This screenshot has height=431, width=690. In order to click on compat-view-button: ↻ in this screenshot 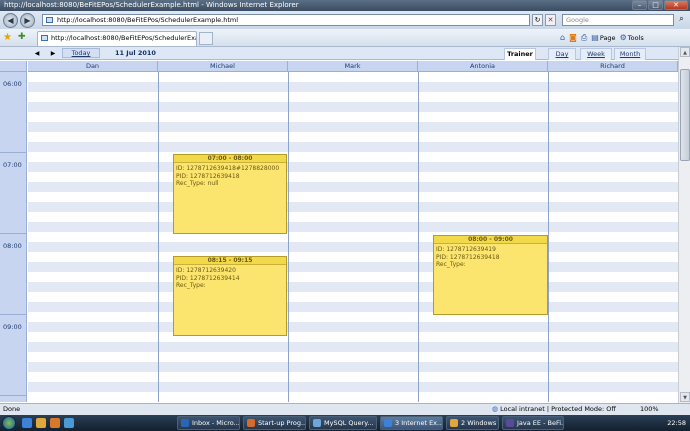, I will do `click(537, 20)`.